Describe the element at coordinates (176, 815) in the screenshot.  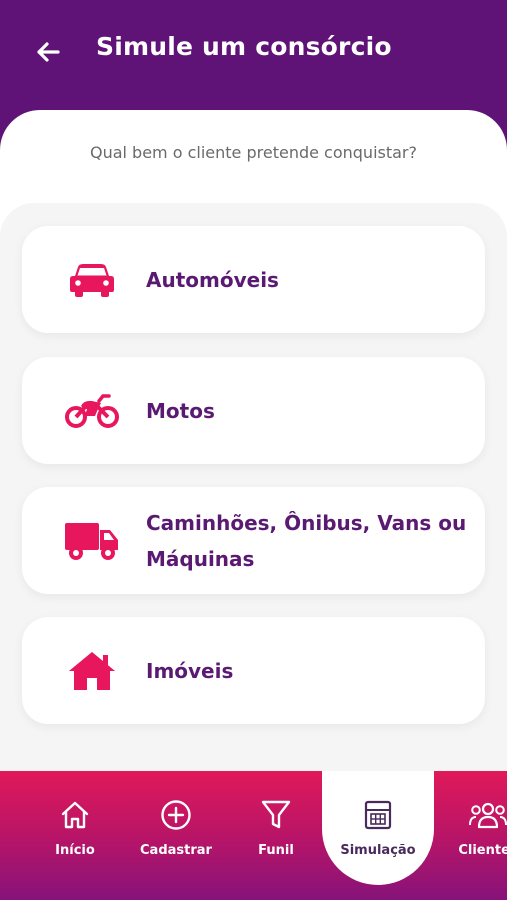
I see `plus-circle-icon` at that location.